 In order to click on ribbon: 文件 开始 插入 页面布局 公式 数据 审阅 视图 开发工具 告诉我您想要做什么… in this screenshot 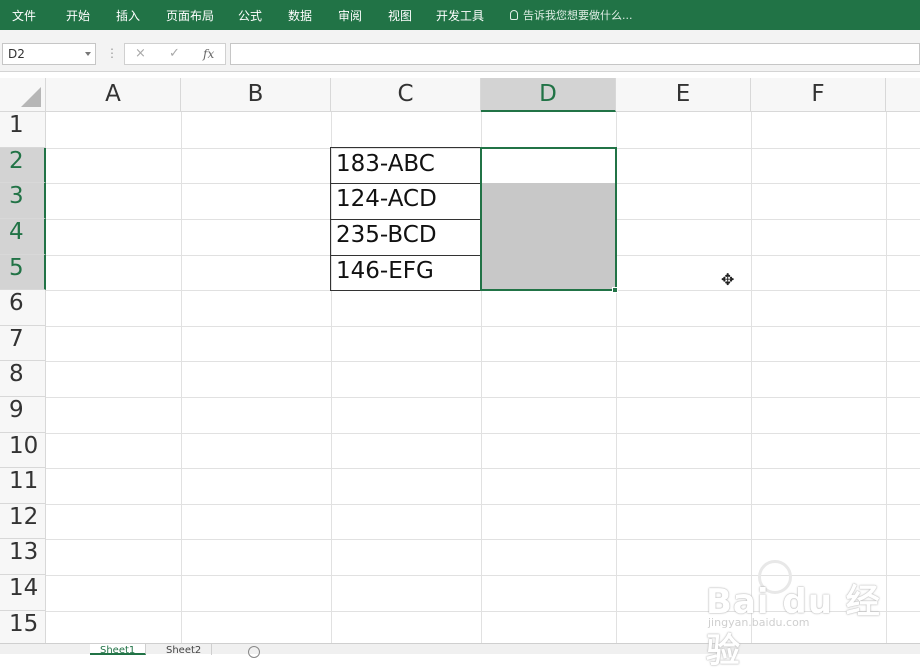, I will do `click(460, 15)`.